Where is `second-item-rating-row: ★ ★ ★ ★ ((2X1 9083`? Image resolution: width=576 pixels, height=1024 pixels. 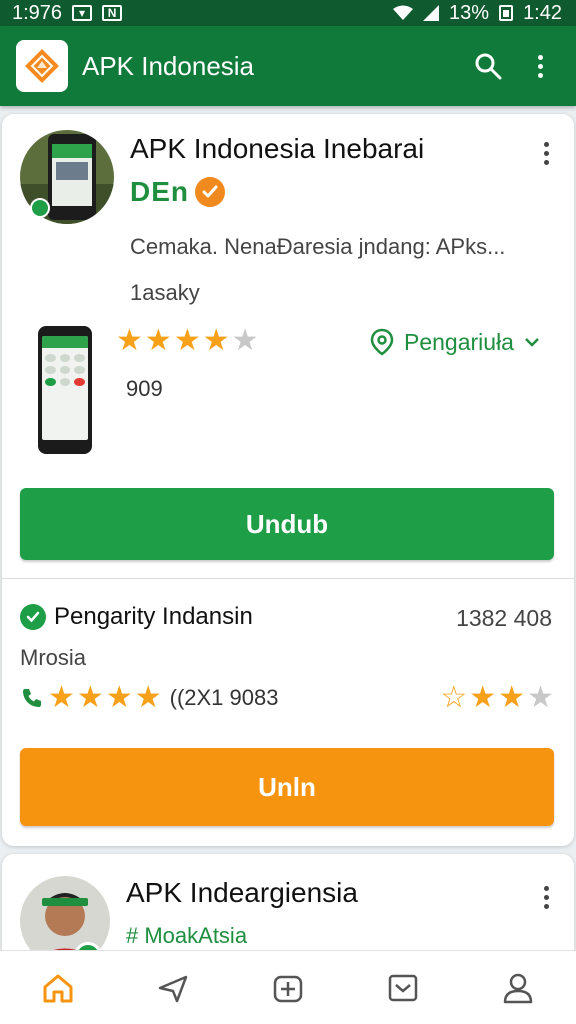
second-item-rating-row: ★ ★ ★ ★ ((2X1 9083 is located at coordinates (149, 698).